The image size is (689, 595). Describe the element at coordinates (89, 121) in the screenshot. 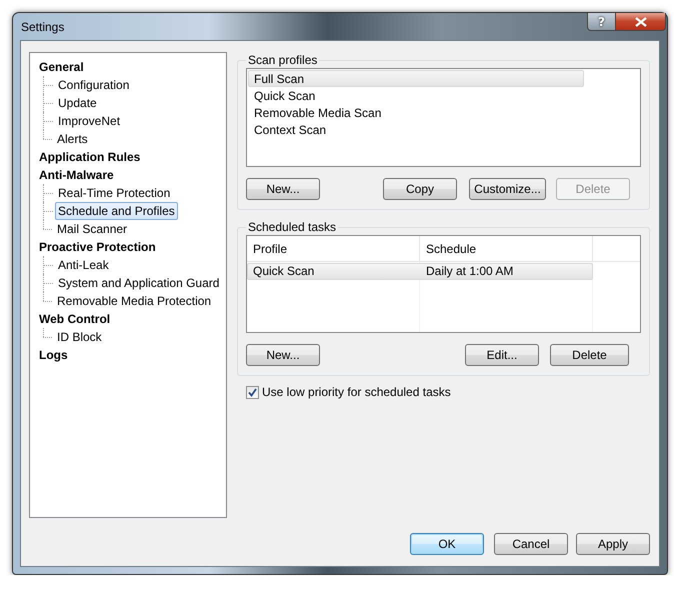

I see `tree-item: ImproveNet` at that location.